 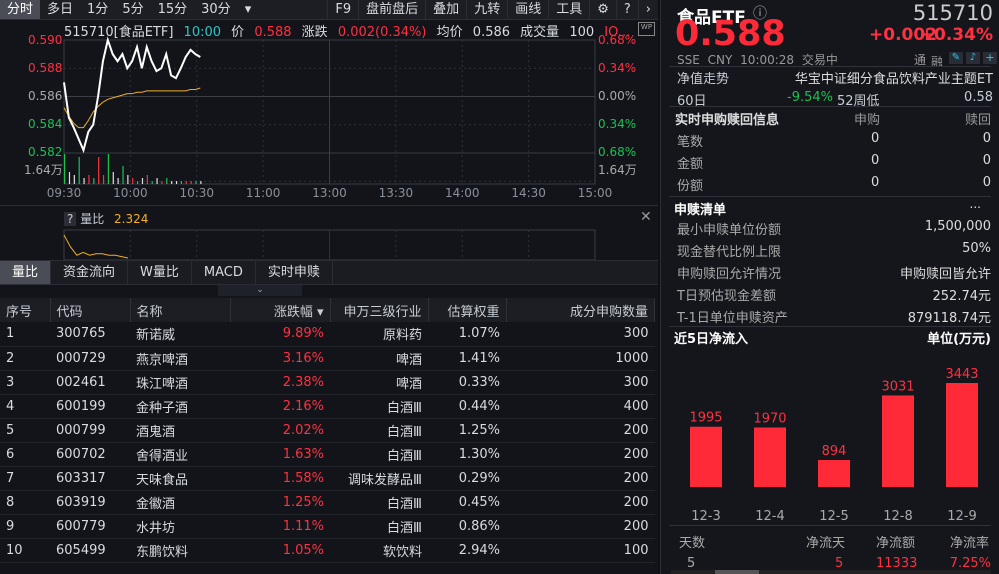 I want to click on volume-ratio-line, so click(x=96, y=246).